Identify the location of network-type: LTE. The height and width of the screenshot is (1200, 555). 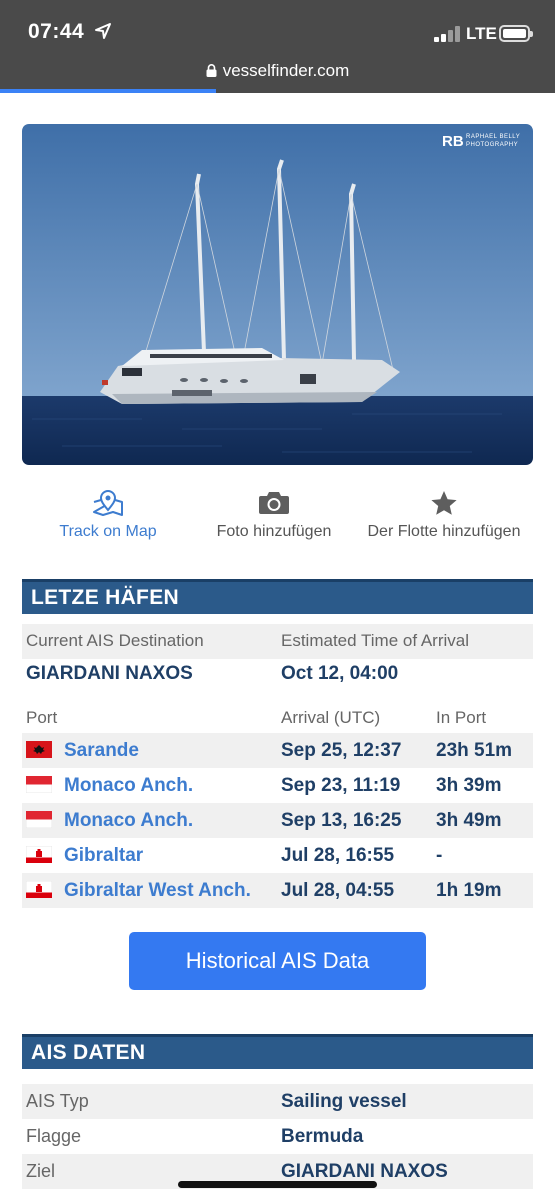
(481, 33).